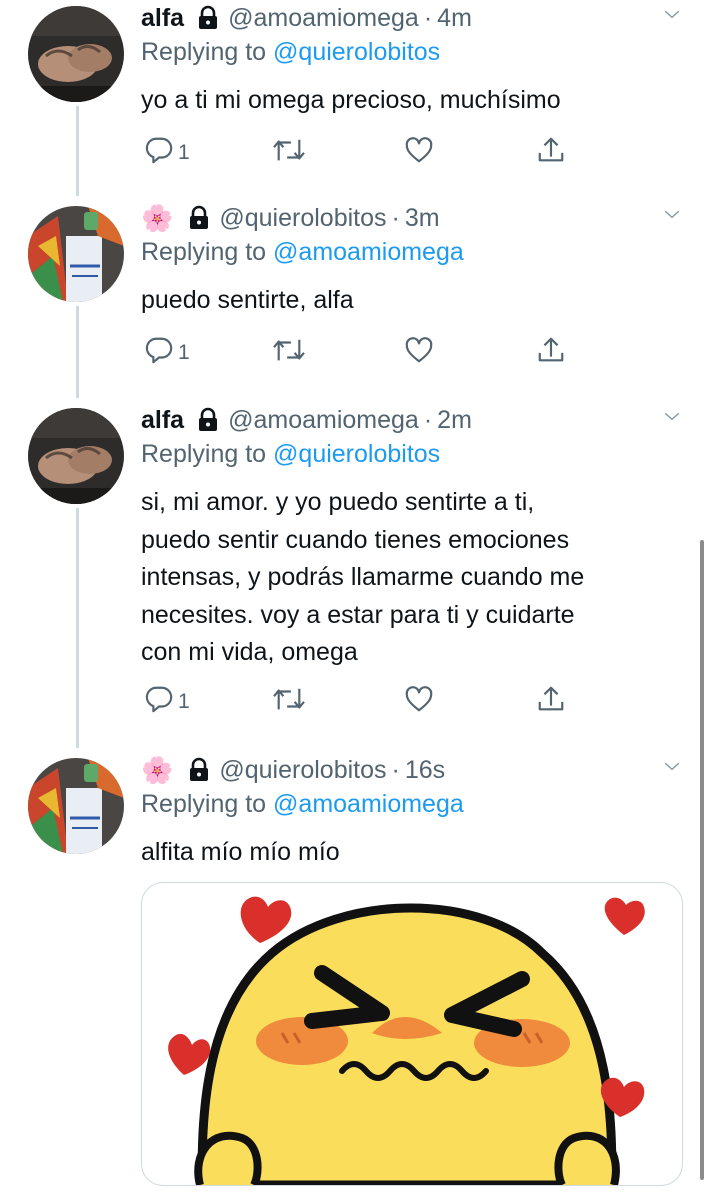 This screenshot has width=709, height=1200. What do you see at coordinates (247, 300) in the screenshot?
I see `tweet-text: puedo sentirte, alfa` at bounding box center [247, 300].